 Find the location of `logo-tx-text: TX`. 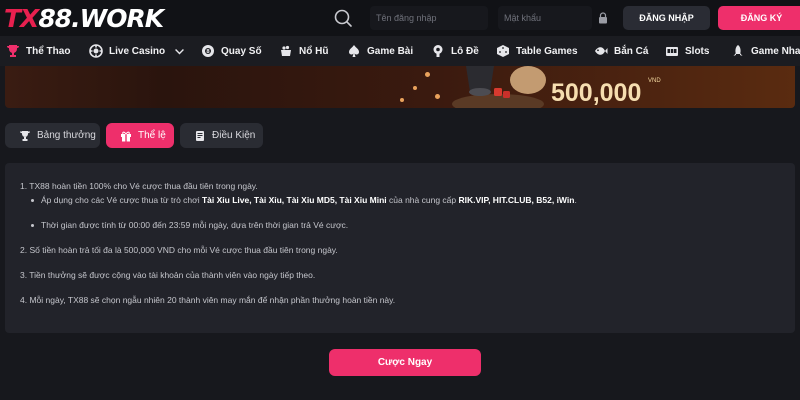

logo-tx-text: TX is located at coordinates (21, 18).